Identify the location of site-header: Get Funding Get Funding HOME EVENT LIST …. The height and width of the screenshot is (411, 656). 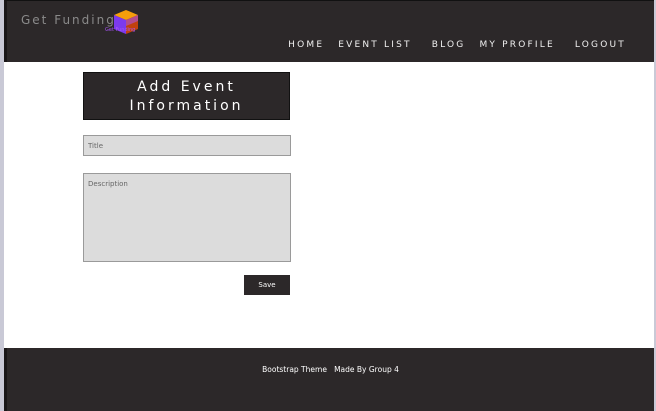
(329, 31).